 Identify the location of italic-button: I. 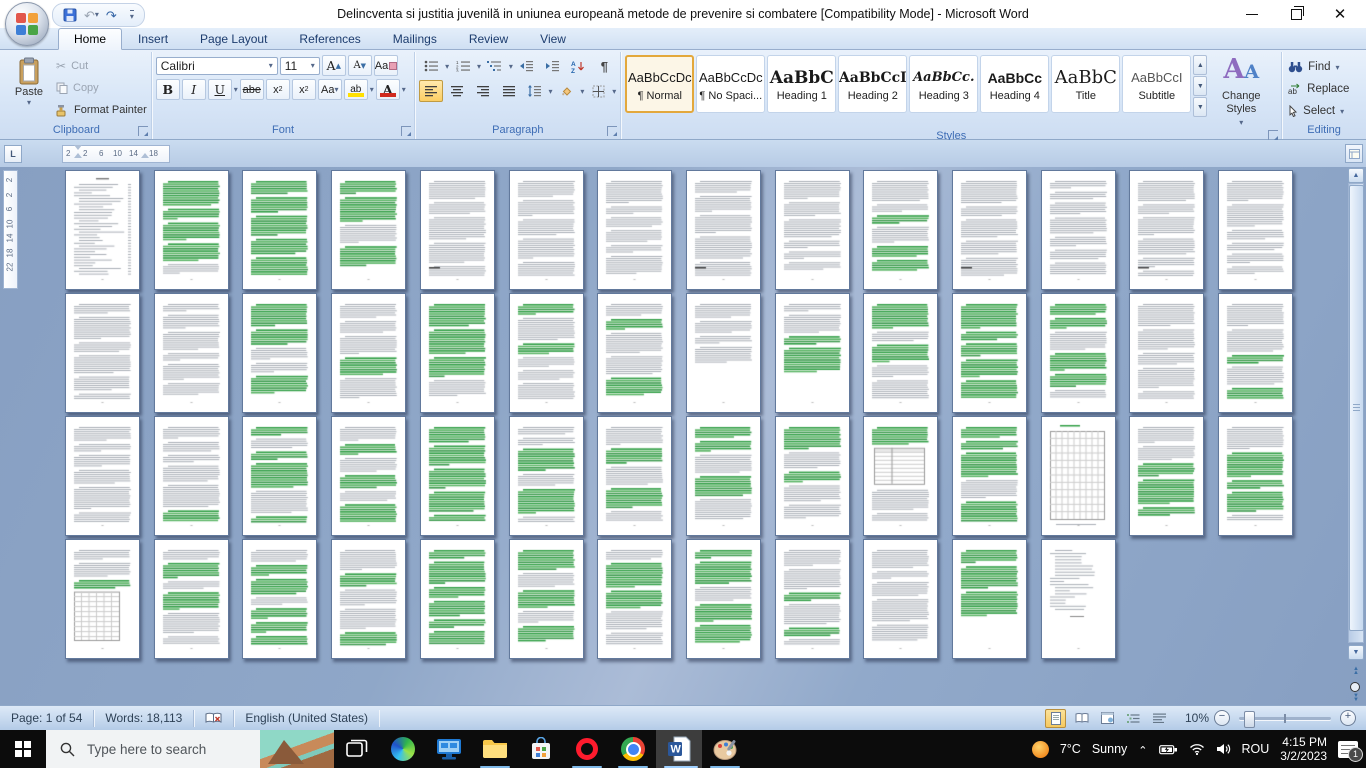
(193, 89).